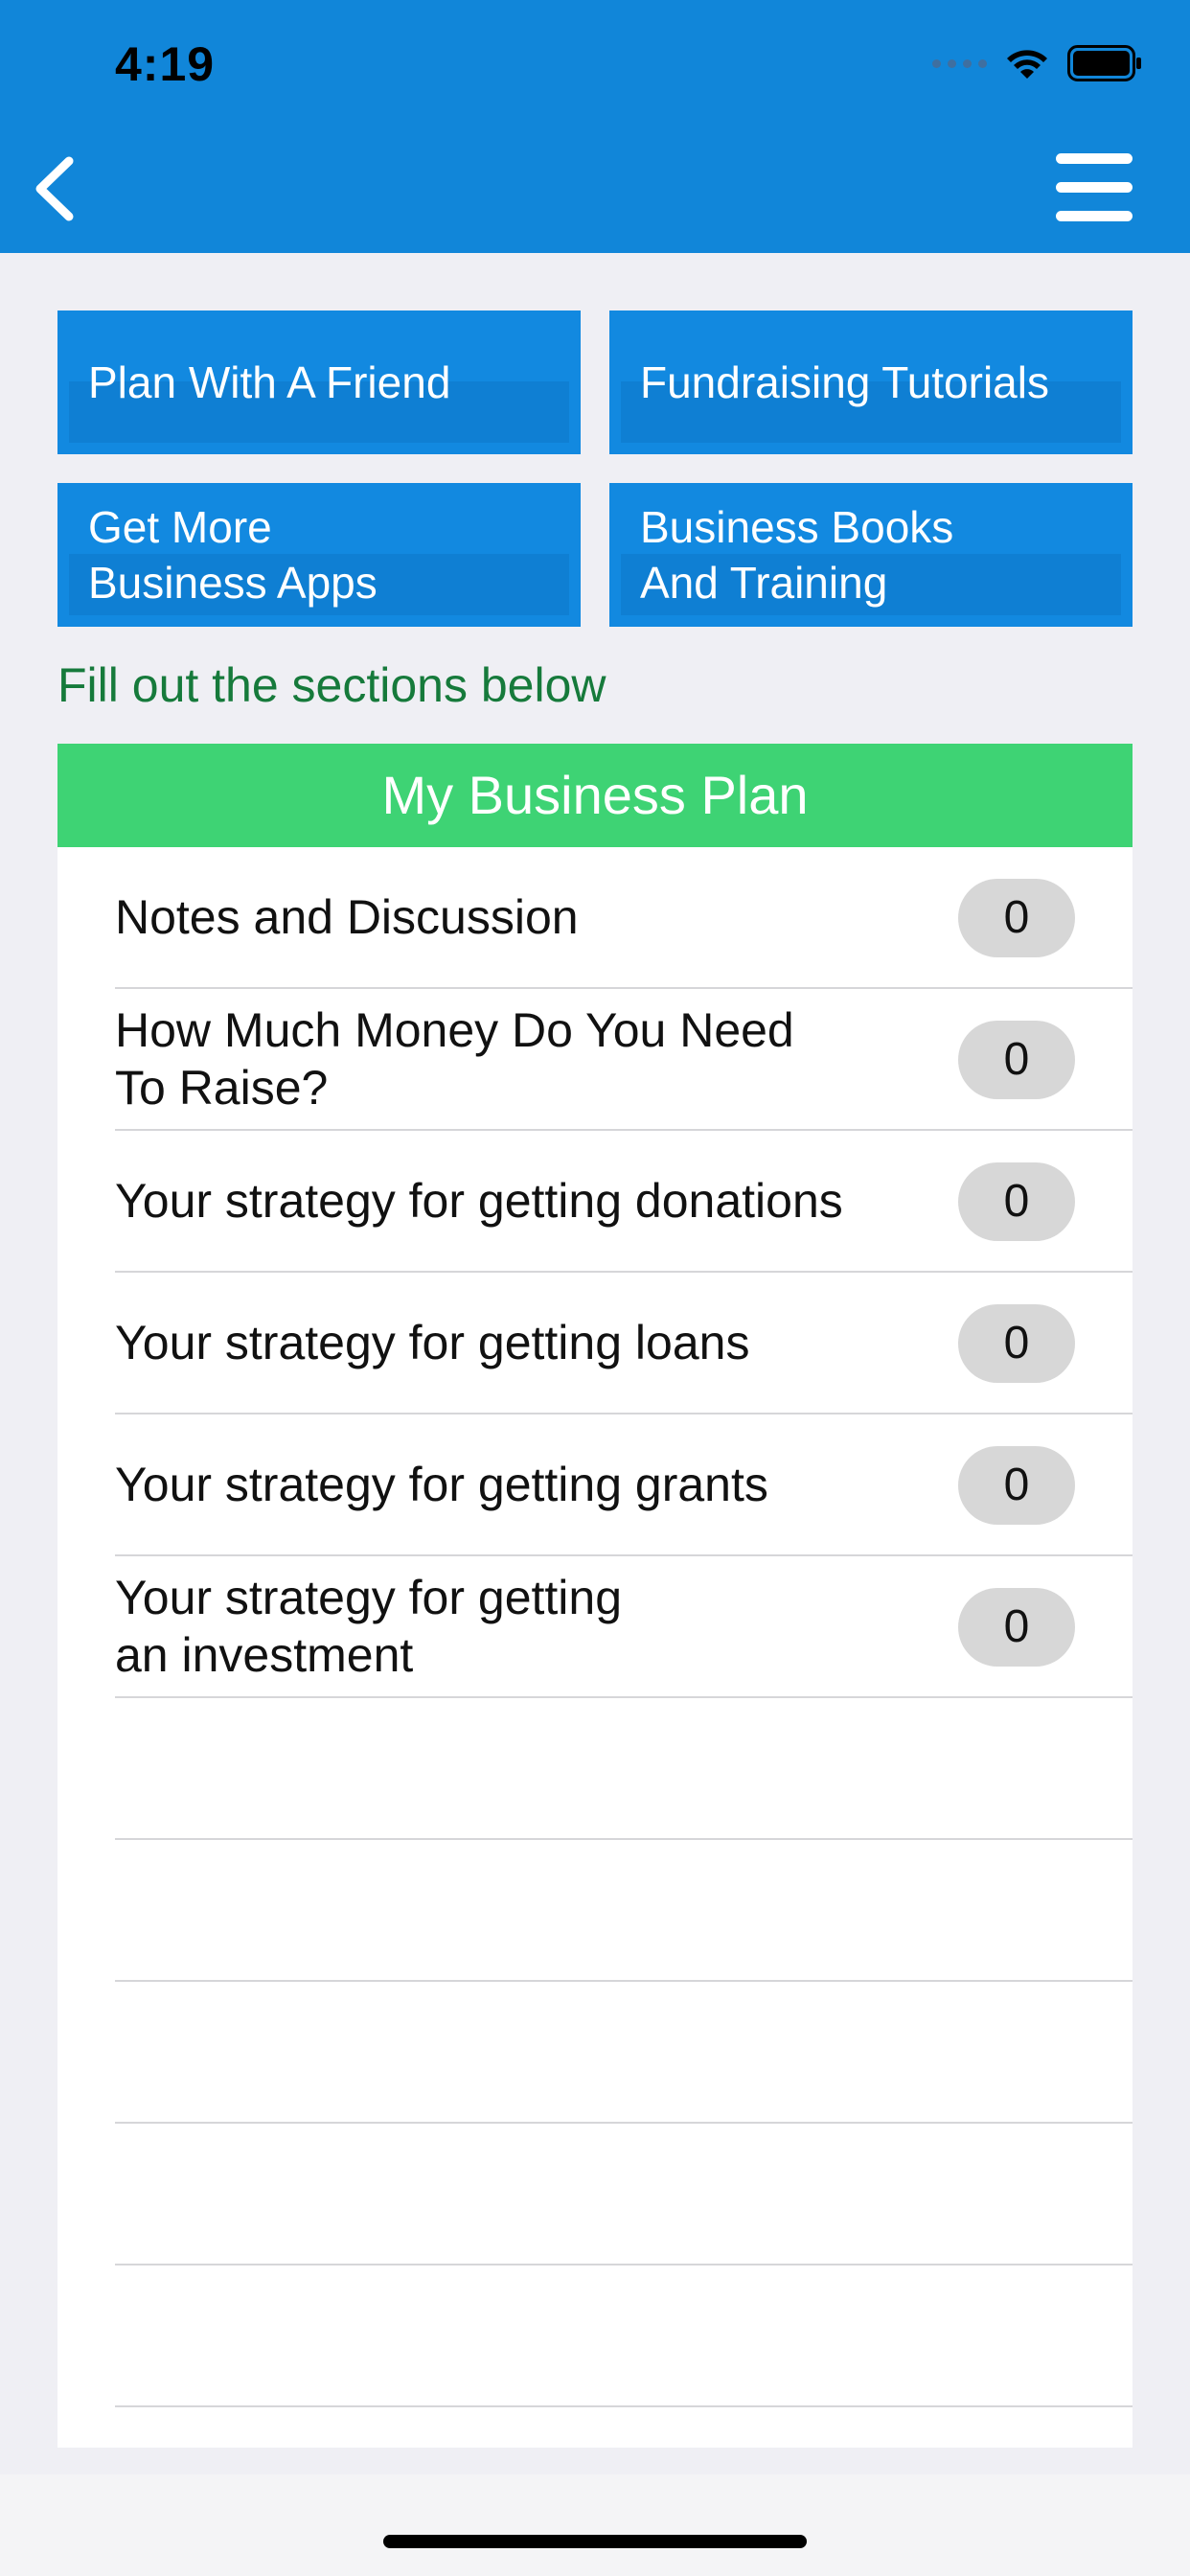 The width and height of the screenshot is (1190, 2576). What do you see at coordinates (433, 1342) in the screenshot?
I see `row-label: Your strategy for getting loans` at bounding box center [433, 1342].